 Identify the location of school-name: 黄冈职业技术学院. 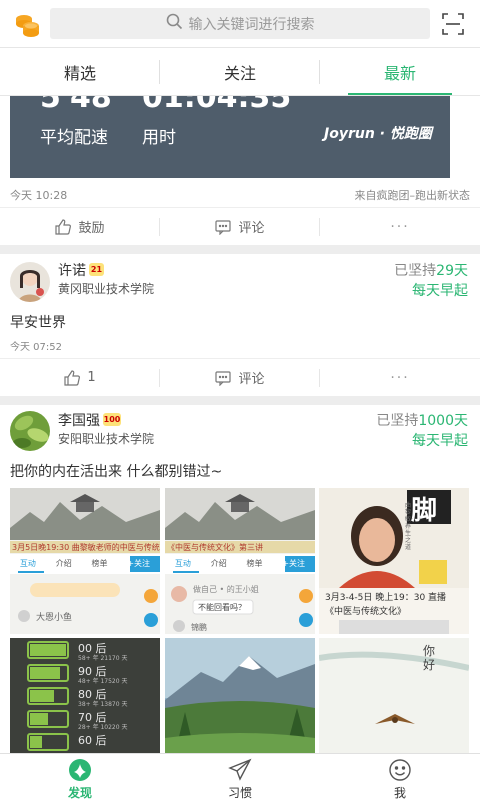
(106, 289).